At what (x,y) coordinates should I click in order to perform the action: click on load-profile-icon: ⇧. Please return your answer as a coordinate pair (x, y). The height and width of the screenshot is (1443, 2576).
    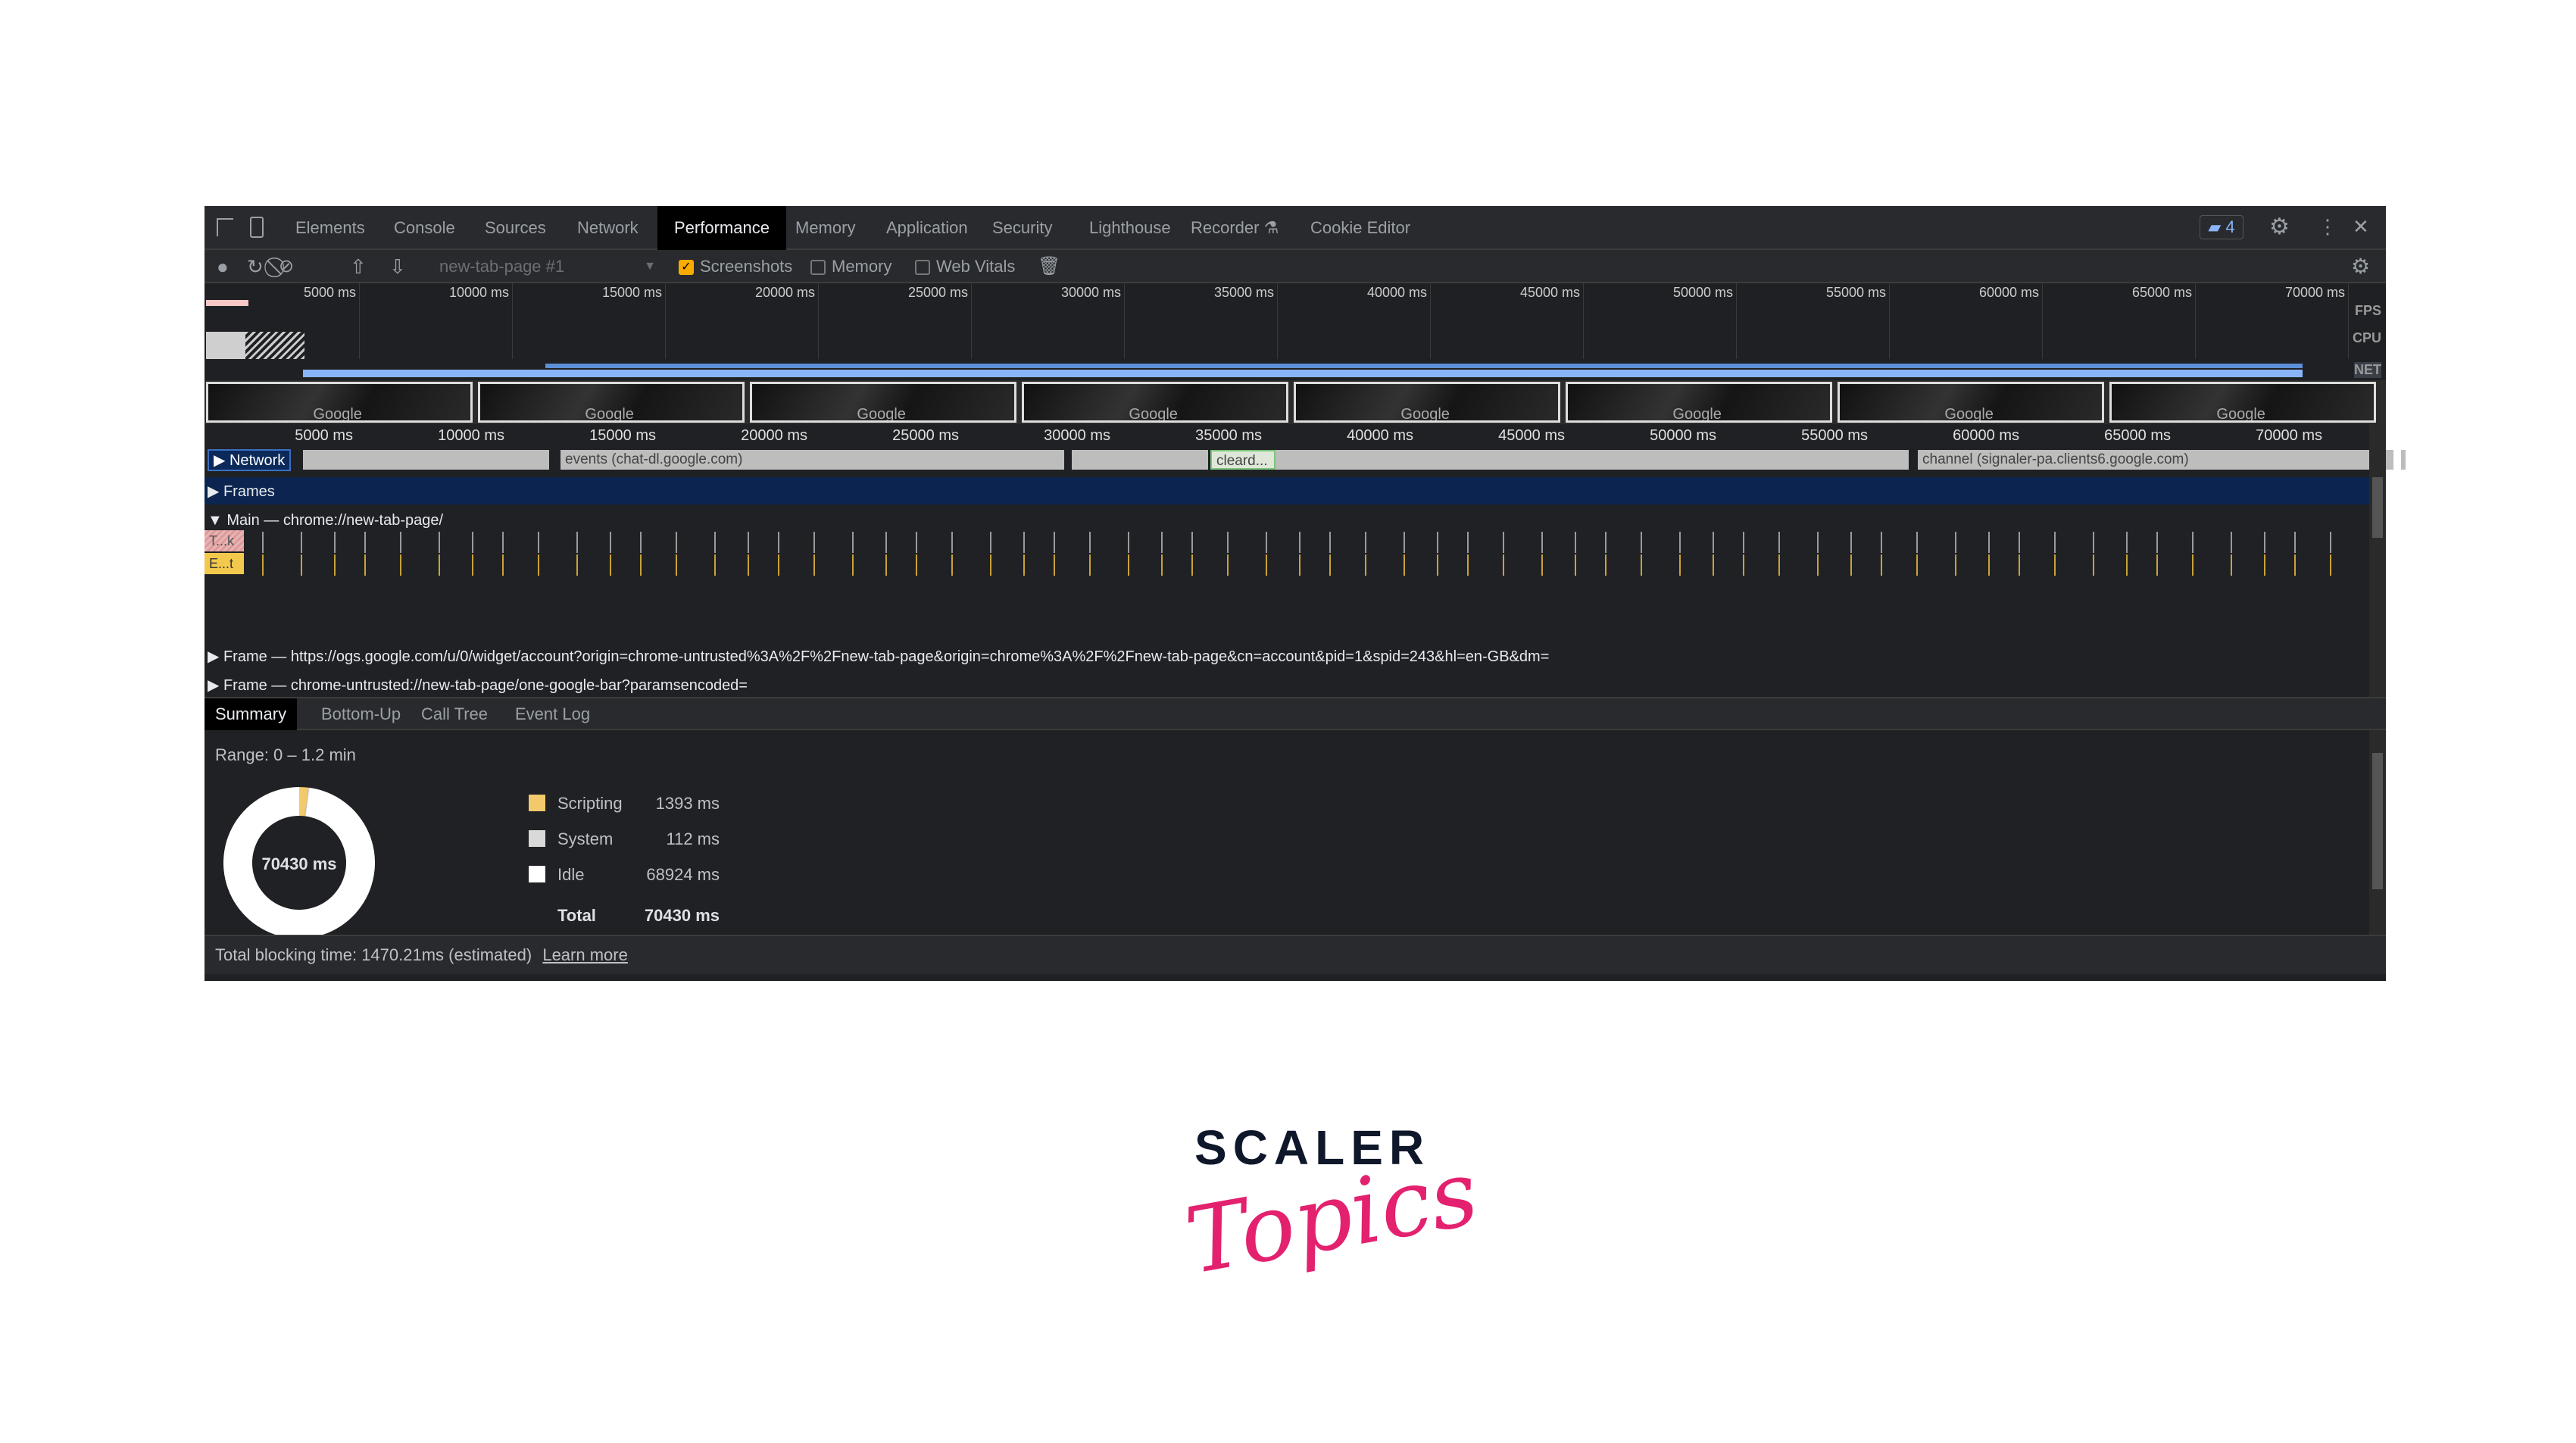
    Looking at the image, I should click on (359, 266).